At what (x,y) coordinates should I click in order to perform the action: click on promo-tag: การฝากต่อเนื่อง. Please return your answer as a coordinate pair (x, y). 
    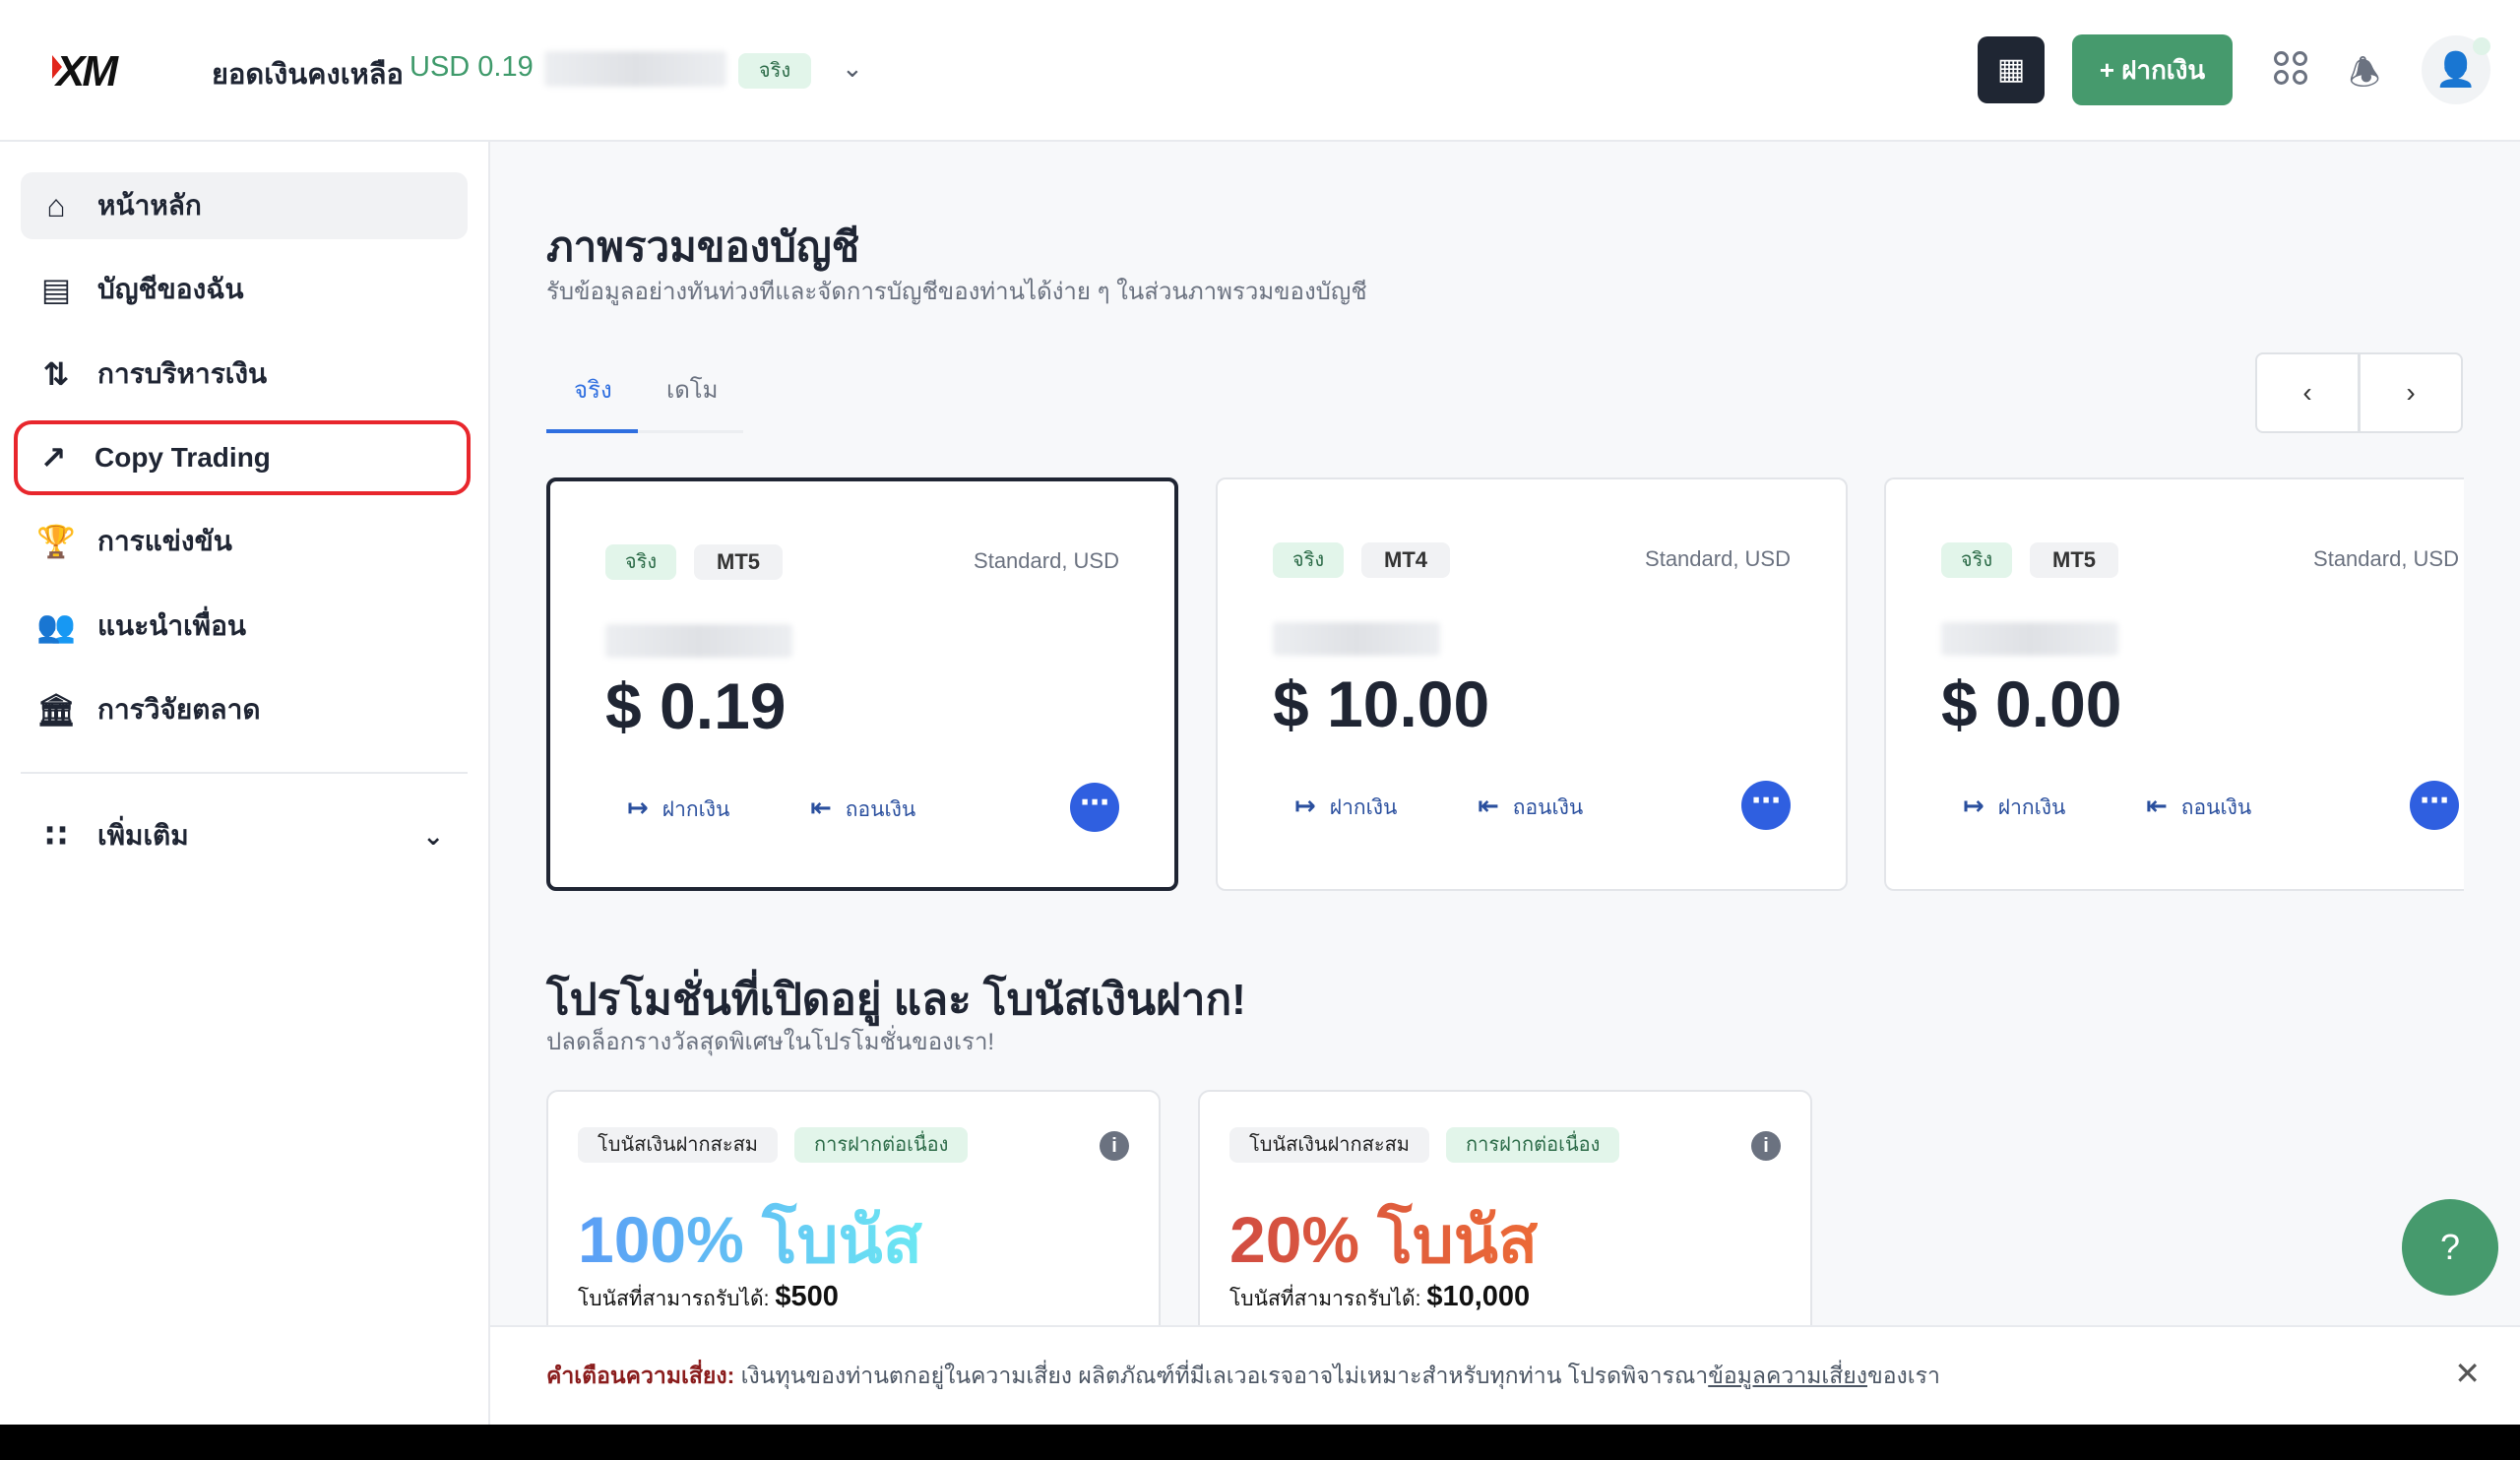
    Looking at the image, I should click on (1533, 1145).